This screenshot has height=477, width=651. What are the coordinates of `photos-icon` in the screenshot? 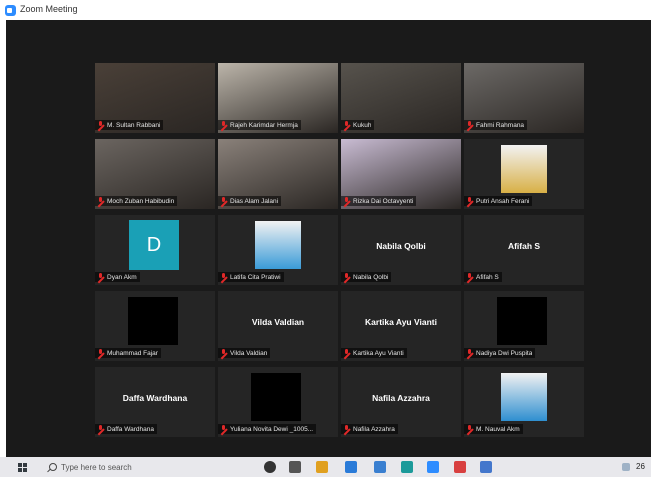 It's located at (407, 467).